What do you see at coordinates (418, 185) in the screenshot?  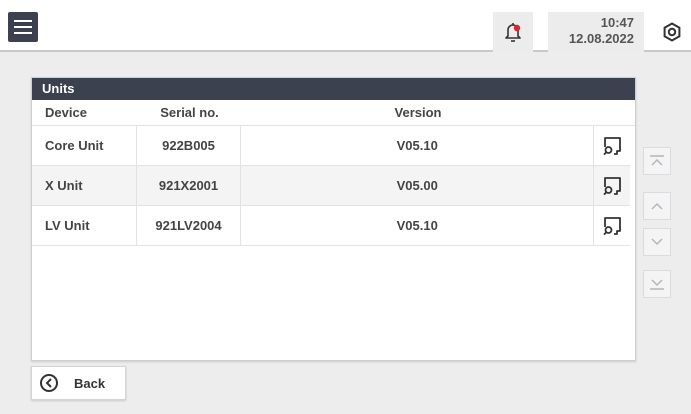 I see `version-cell: V05.00` at bounding box center [418, 185].